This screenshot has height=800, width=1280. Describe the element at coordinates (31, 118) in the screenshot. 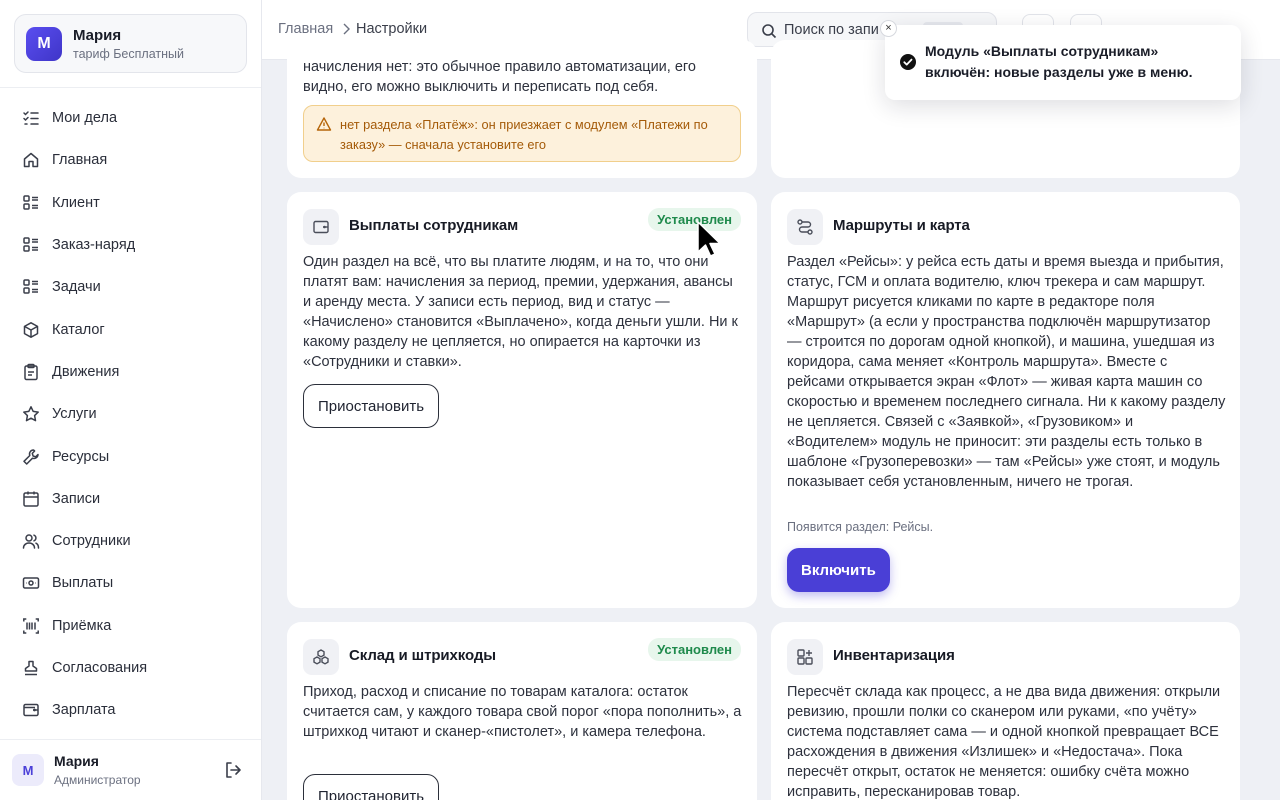

I see `checklist-icon` at that location.